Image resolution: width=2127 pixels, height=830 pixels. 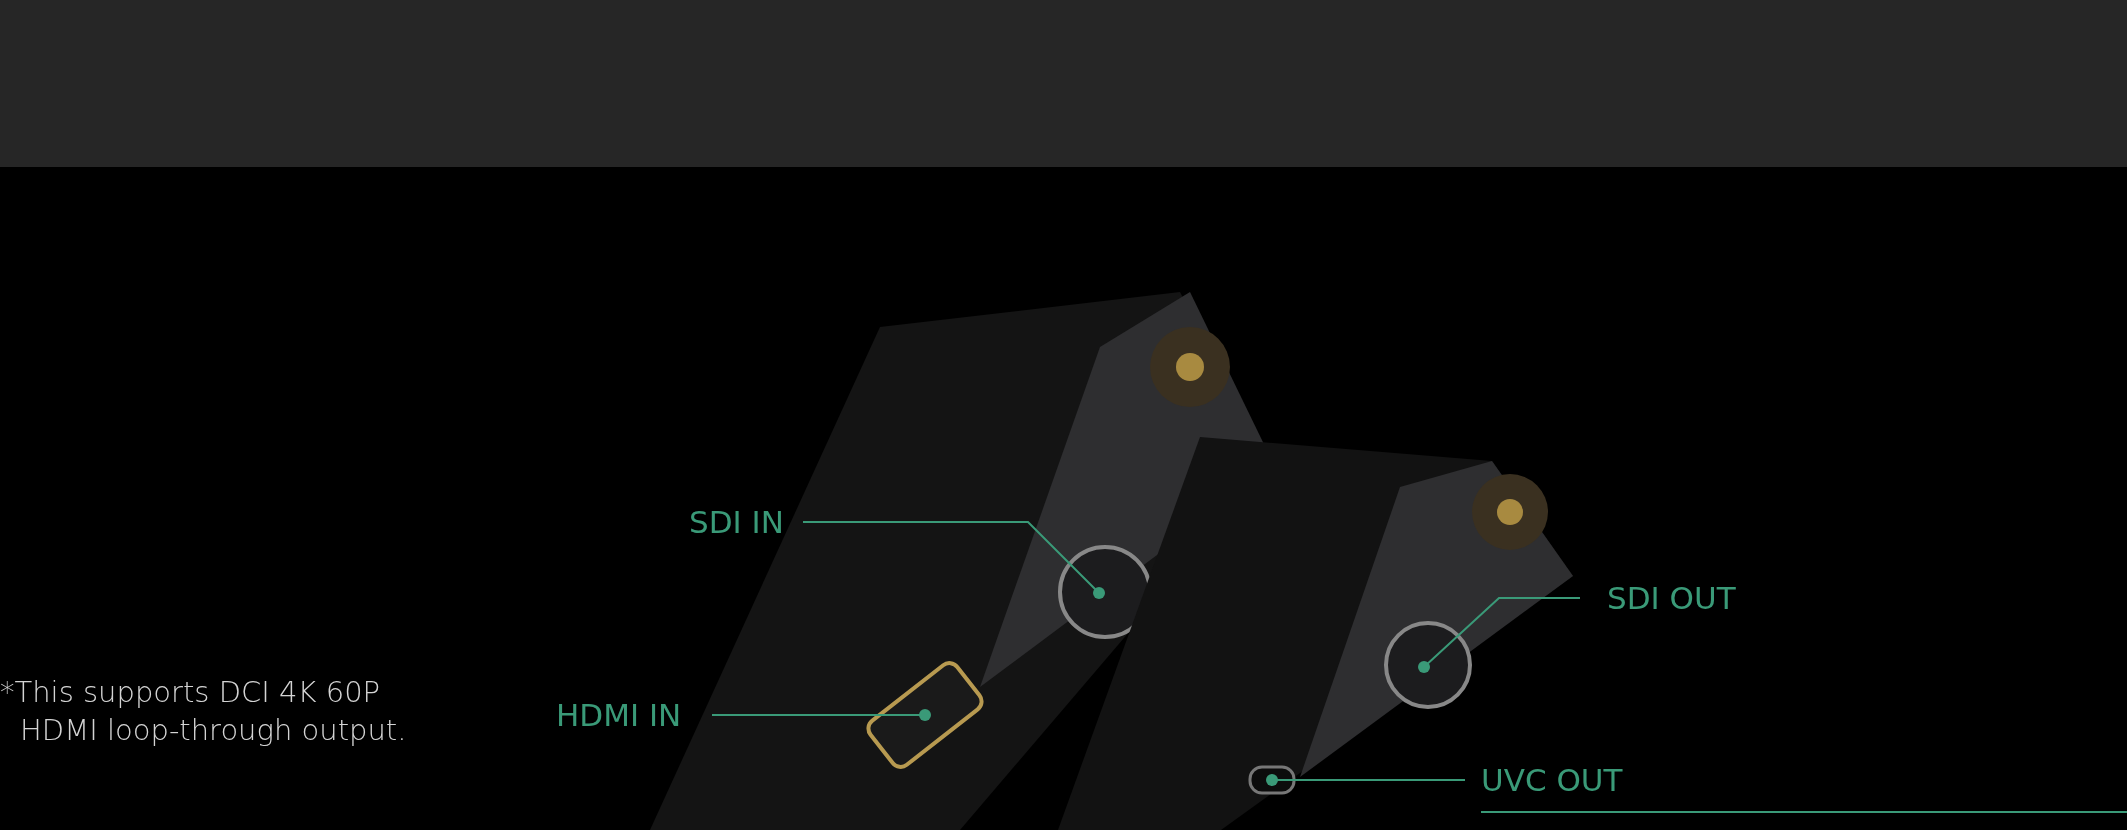 What do you see at coordinates (736, 522) in the screenshot?
I see `port-label: SDI IN` at bounding box center [736, 522].